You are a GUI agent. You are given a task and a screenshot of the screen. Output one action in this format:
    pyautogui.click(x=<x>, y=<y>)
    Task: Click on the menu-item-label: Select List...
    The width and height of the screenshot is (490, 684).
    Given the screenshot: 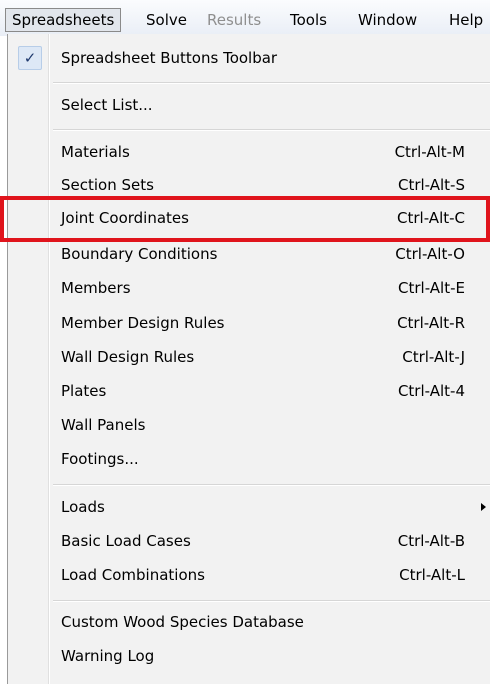 What is the action you would take?
    pyautogui.click(x=107, y=105)
    